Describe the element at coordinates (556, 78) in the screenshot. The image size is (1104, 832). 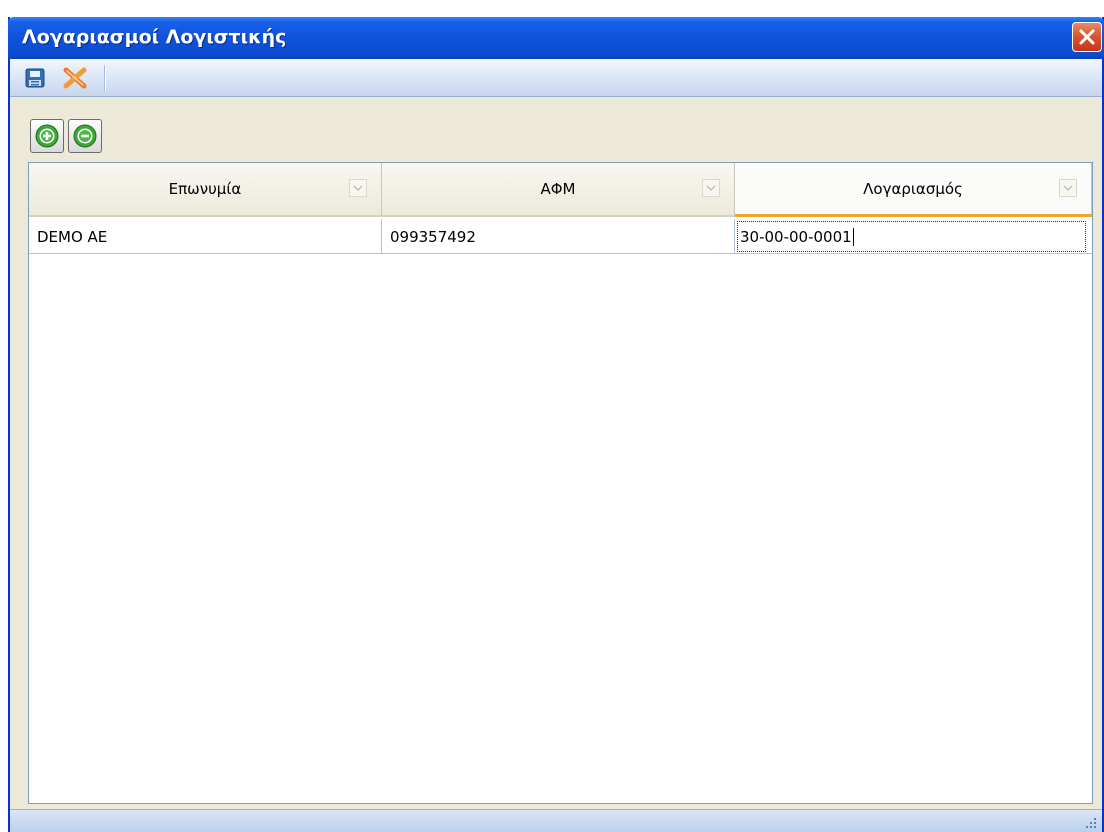
I see `toolbar` at that location.